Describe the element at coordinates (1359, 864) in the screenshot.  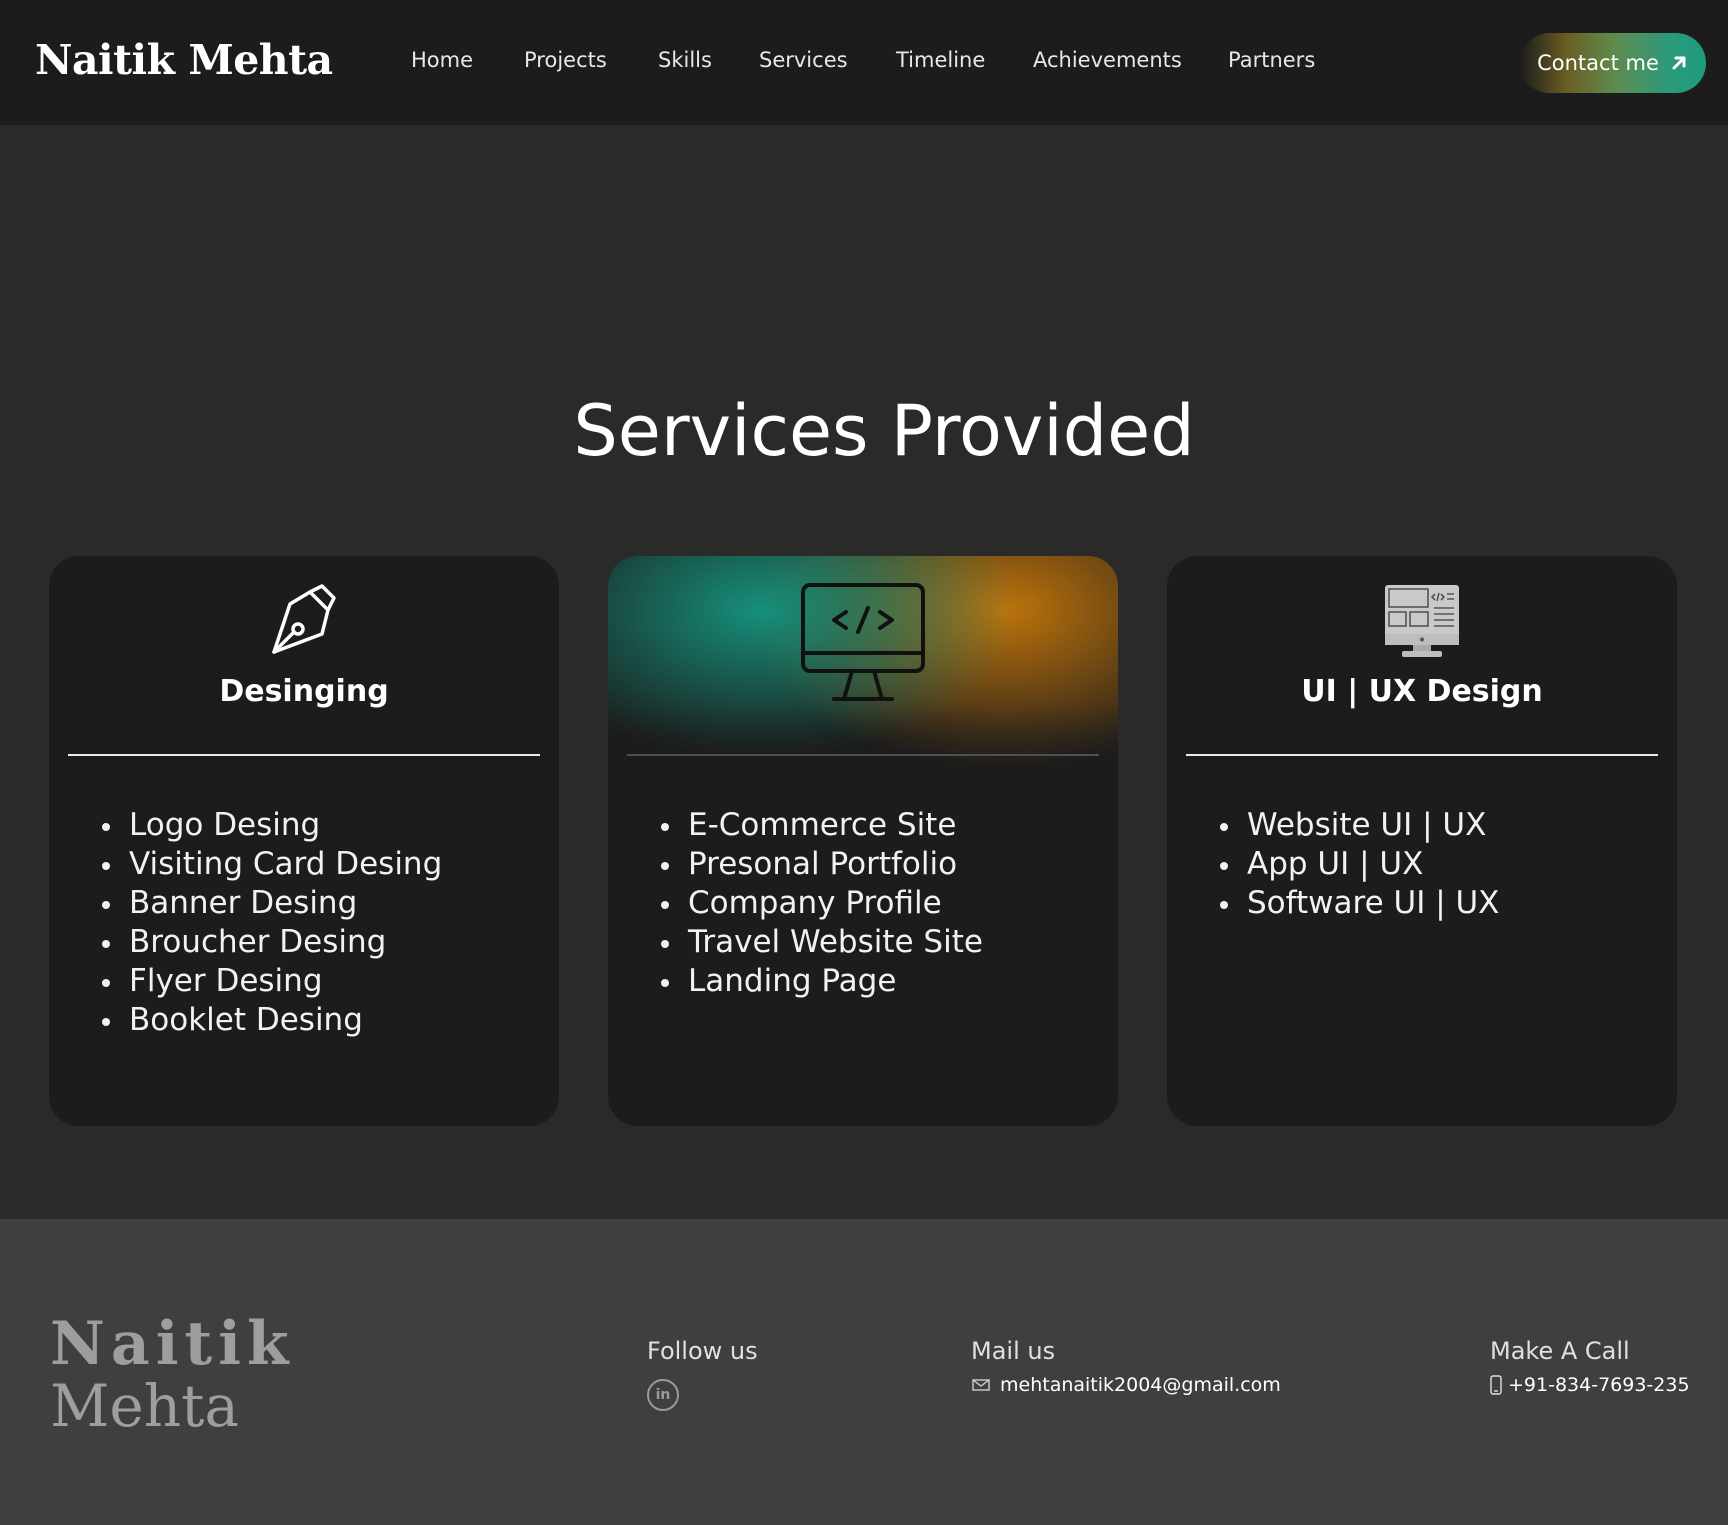
I see `list-item: App UI | UX` at that location.